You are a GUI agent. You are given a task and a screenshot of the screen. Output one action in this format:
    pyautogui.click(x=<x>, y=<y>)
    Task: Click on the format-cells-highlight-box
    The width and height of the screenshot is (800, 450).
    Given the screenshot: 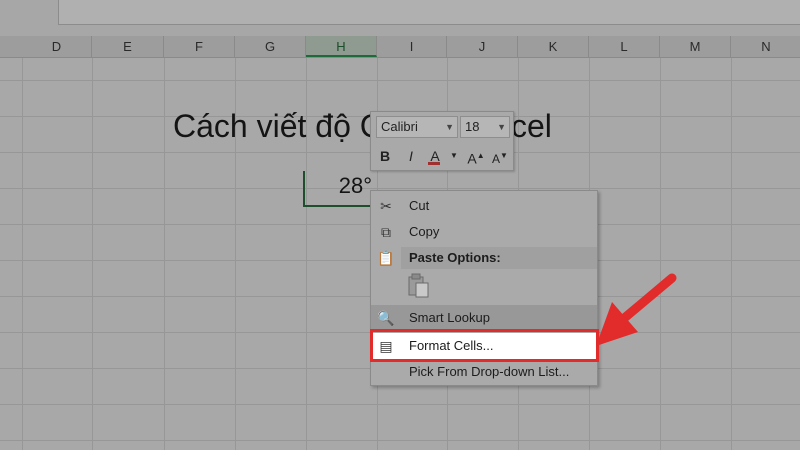 What is the action you would take?
    pyautogui.click(x=484, y=345)
    